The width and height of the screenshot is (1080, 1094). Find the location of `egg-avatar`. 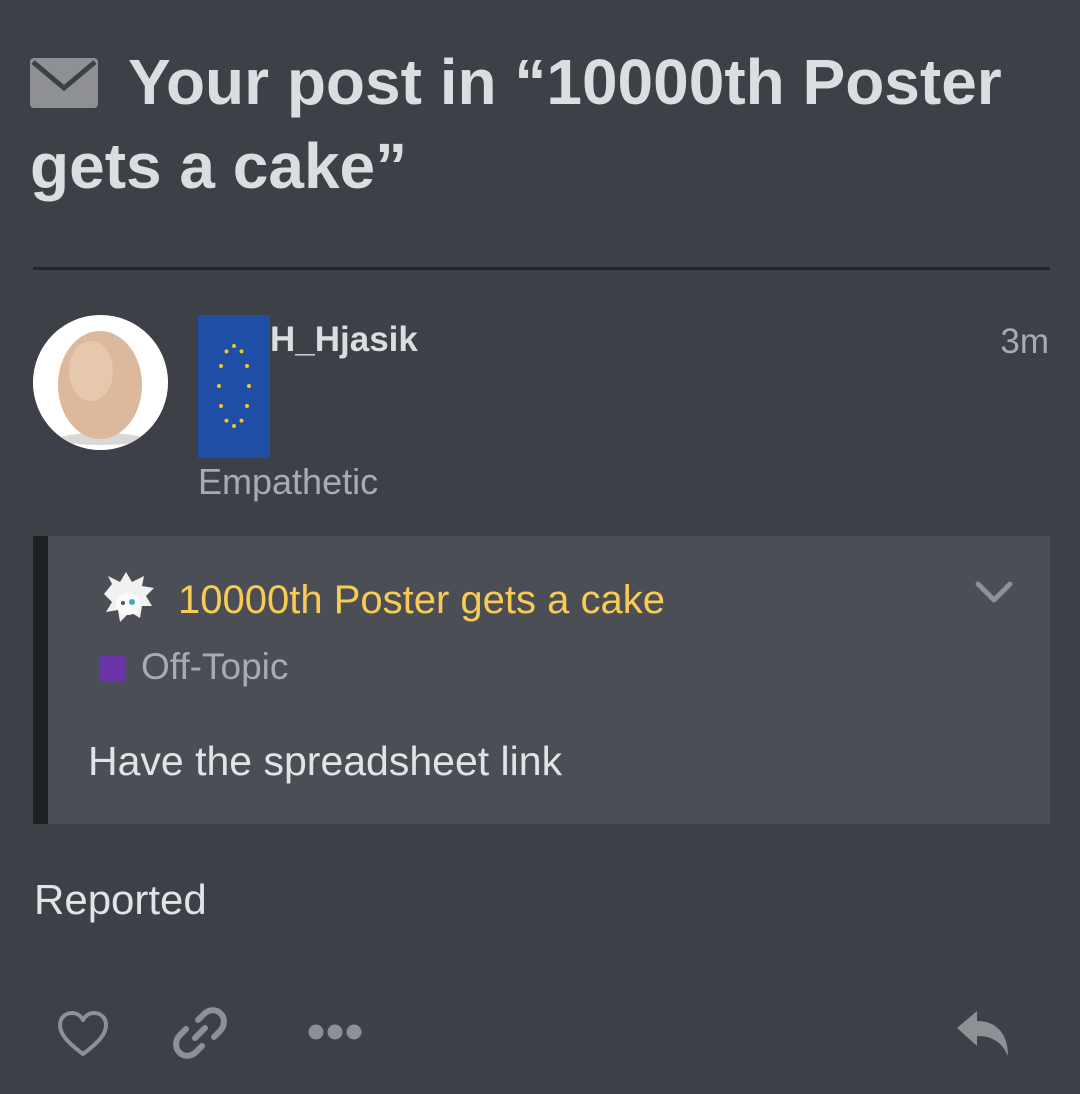

egg-avatar is located at coordinates (100, 382).